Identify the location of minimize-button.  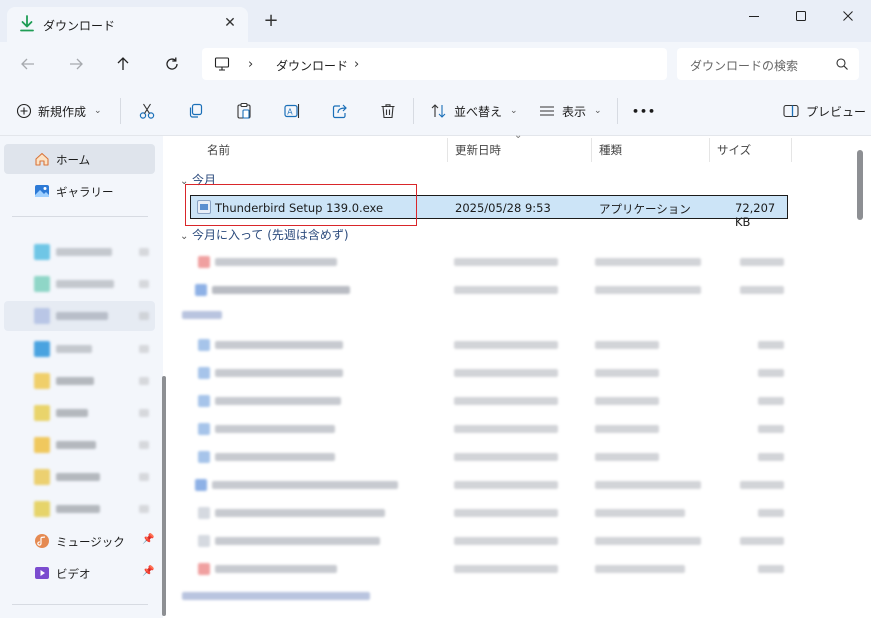
(754, 16).